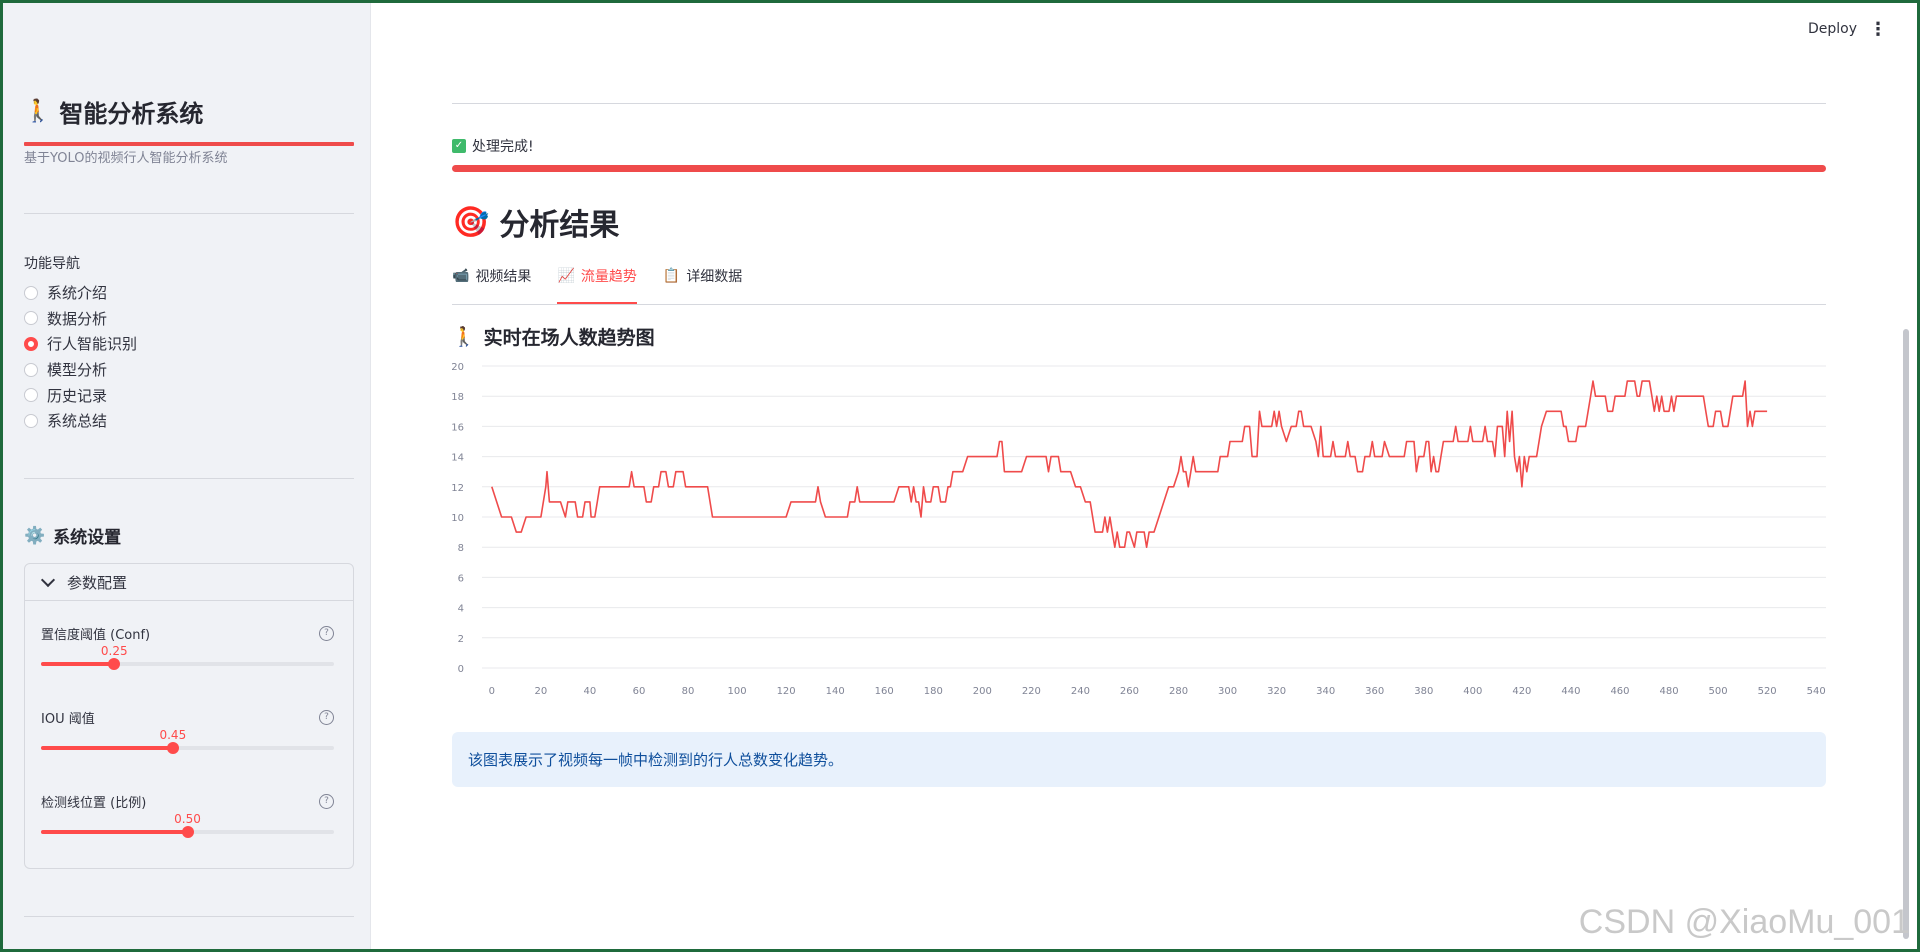  I want to click on x-tick-label: 240, so click(1080, 691).